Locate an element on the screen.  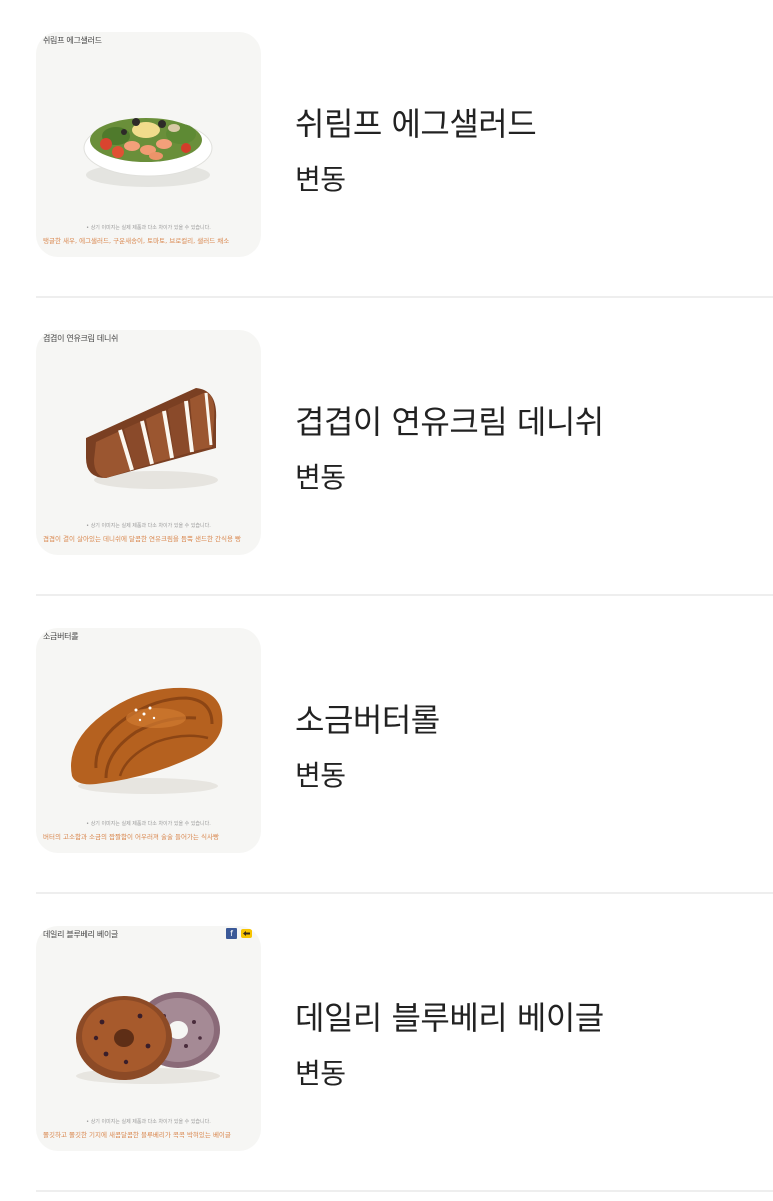
thumb-description: 겹겹이 결이 살아있는 데니쉬에 달콤한 연유크림을 듬뿍 샌드한 간식용 빵 is located at coordinates (142, 539).